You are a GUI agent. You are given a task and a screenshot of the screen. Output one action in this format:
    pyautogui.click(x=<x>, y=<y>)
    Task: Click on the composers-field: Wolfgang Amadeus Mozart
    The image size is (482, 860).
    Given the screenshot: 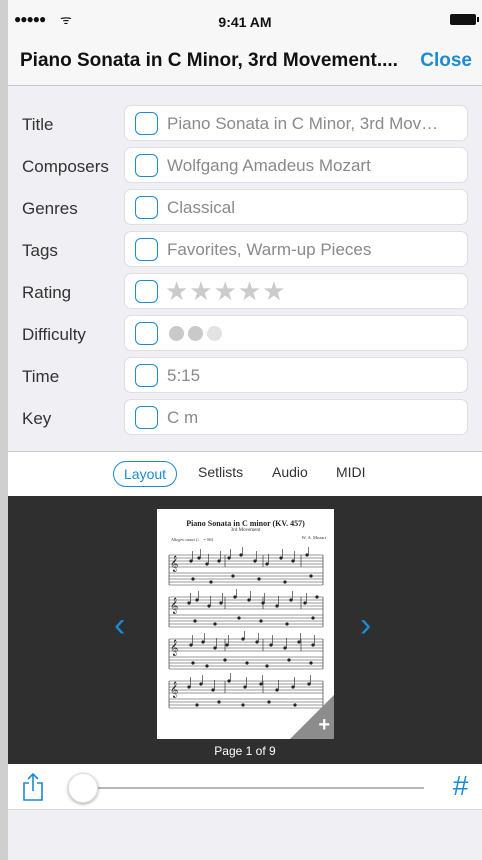 What is the action you would take?
    pyautogui.click(x=296, y=165)
    